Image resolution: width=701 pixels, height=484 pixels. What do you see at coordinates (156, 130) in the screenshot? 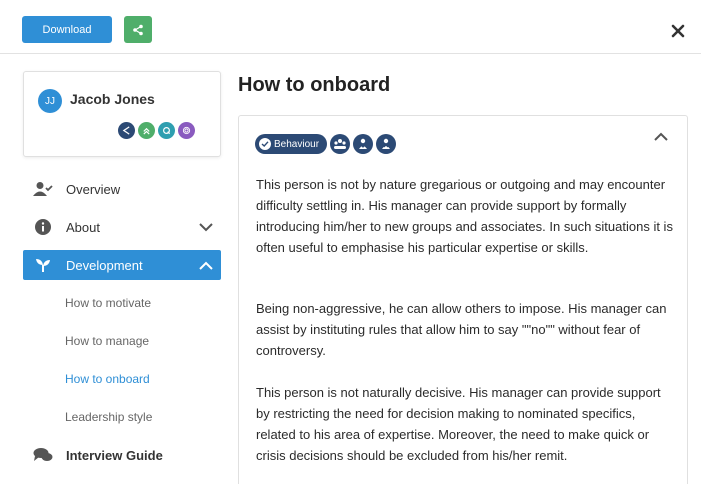
I see `trait-icons` at bounding box center [156, 130].